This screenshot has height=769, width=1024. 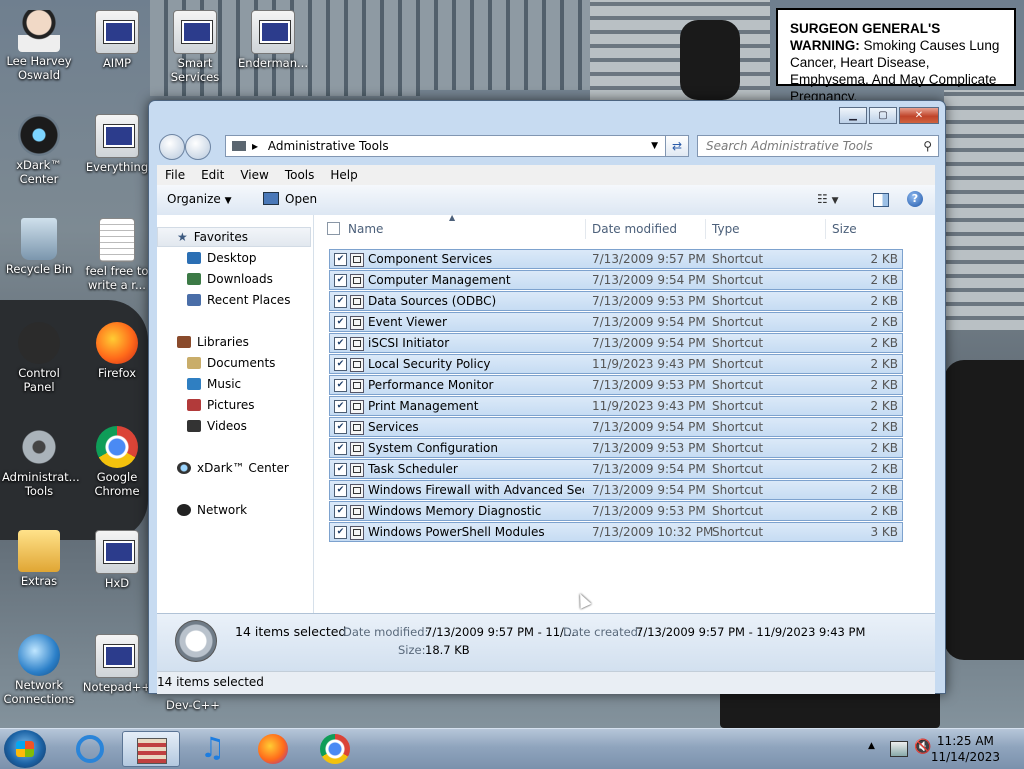 What do you see at coordinates (677, 146) in the screenshot?
I see `refresh-button: ⇄` at bounding box center [677, 146].